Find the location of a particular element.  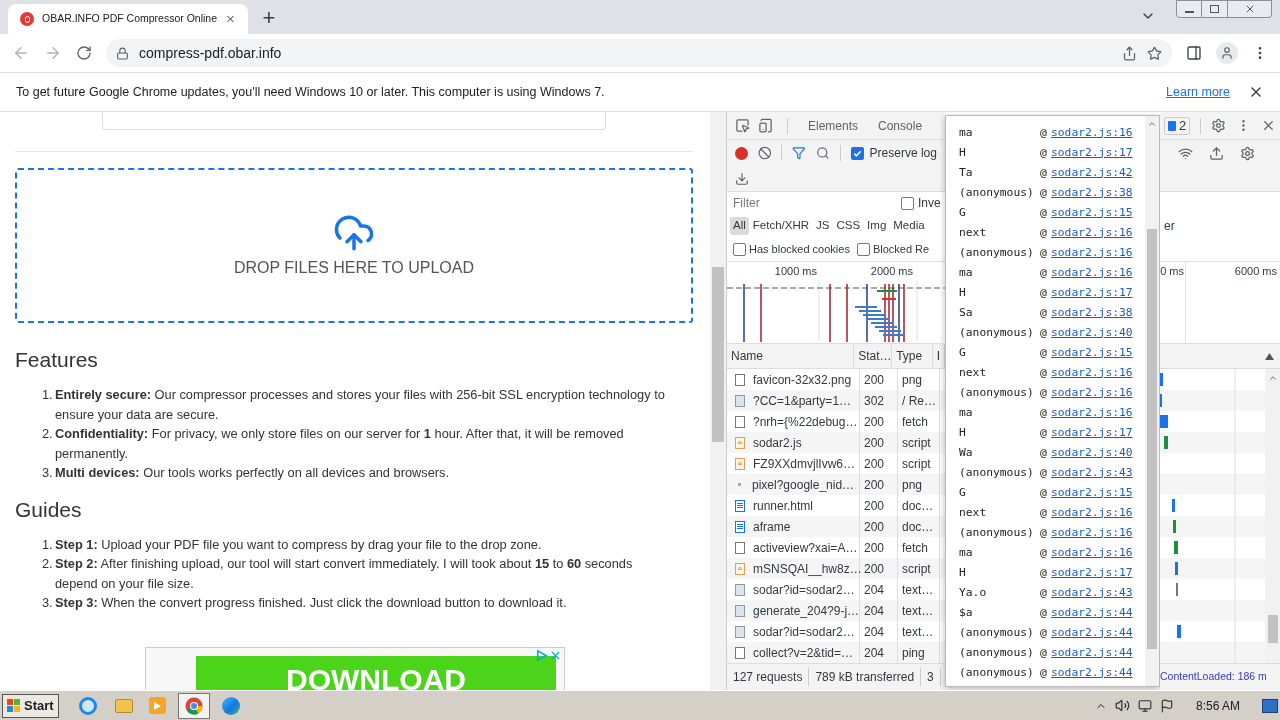

resource-type-filter: er is located at coordinates (1169, 226).